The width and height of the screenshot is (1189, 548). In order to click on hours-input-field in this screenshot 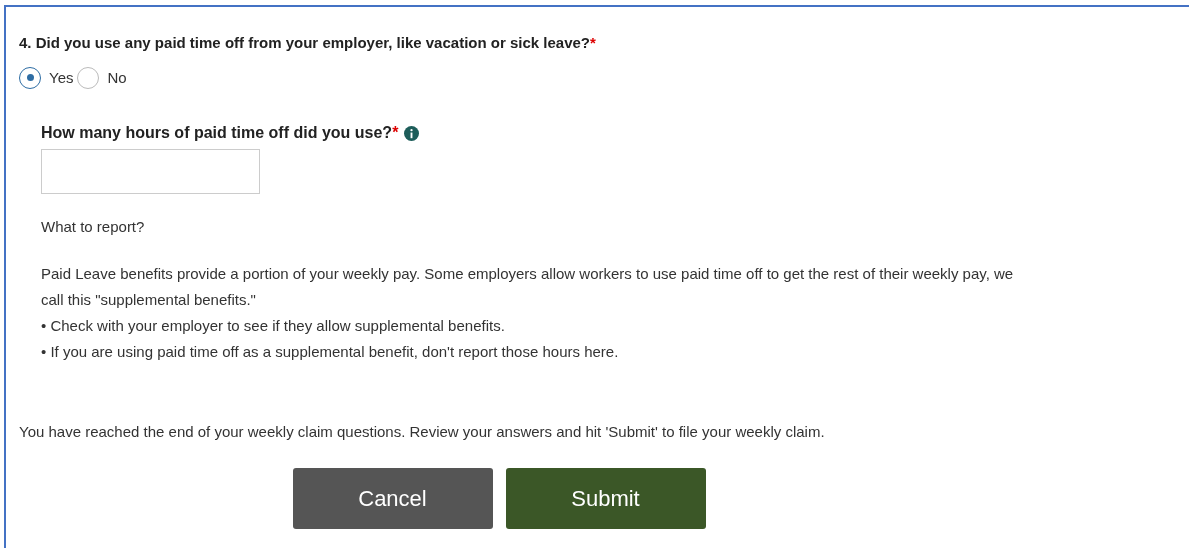, I will do `click(150, 171)`.